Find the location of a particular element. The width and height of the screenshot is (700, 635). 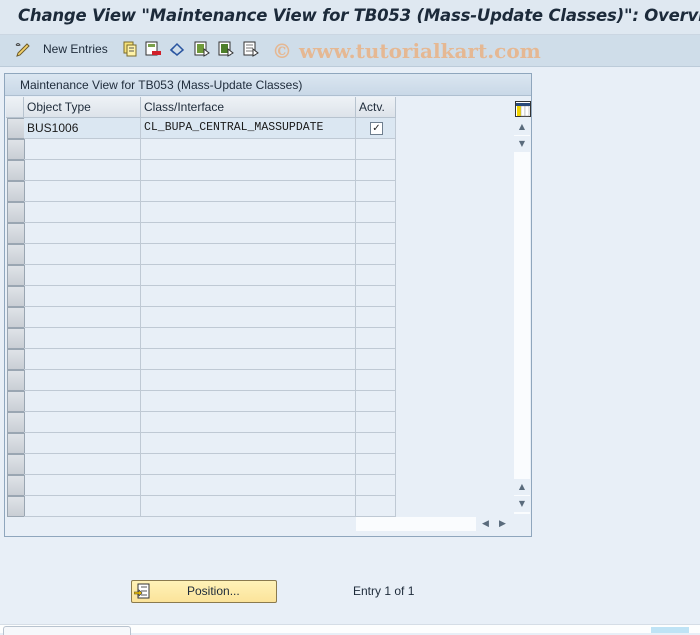

status-bar-tab is located at coordinates (67, 630).